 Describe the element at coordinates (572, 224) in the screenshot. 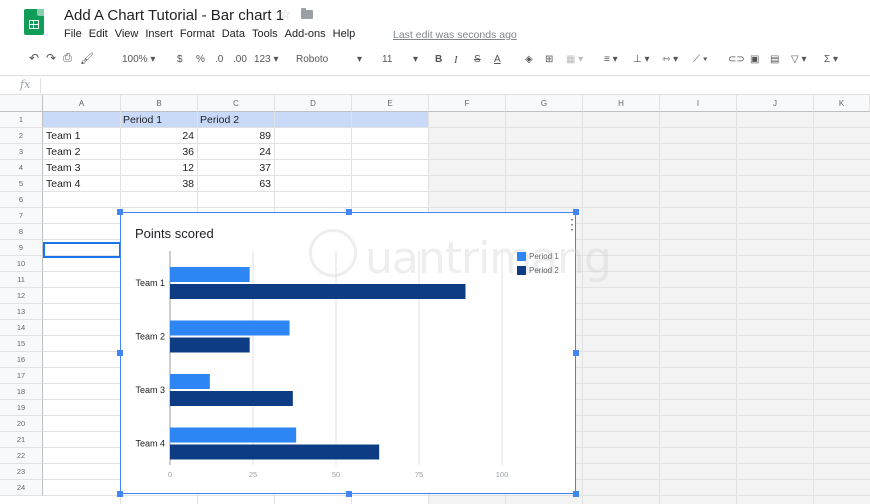

I see `chart-more-options-icon: ⋮` at that location.